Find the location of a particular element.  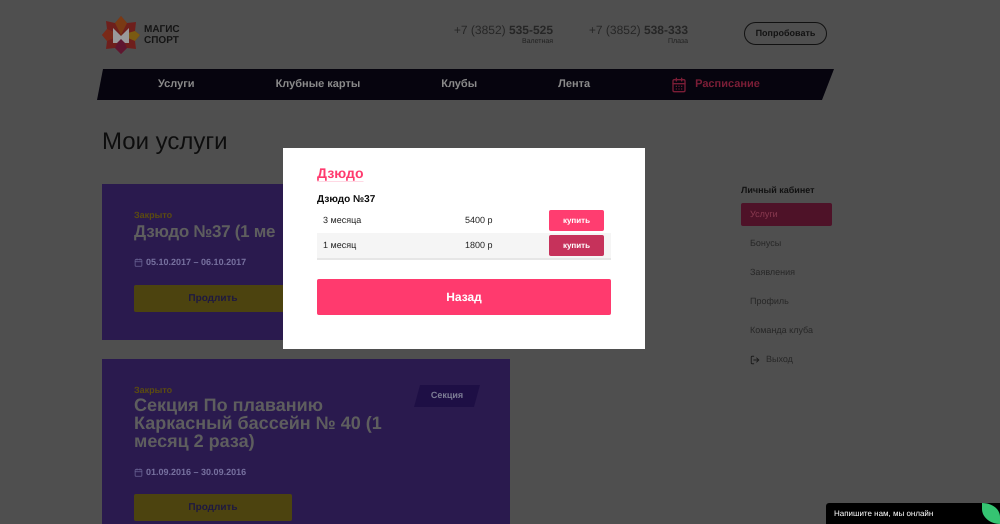

logo-text: МАГИС is located at coordinates (162, 29).